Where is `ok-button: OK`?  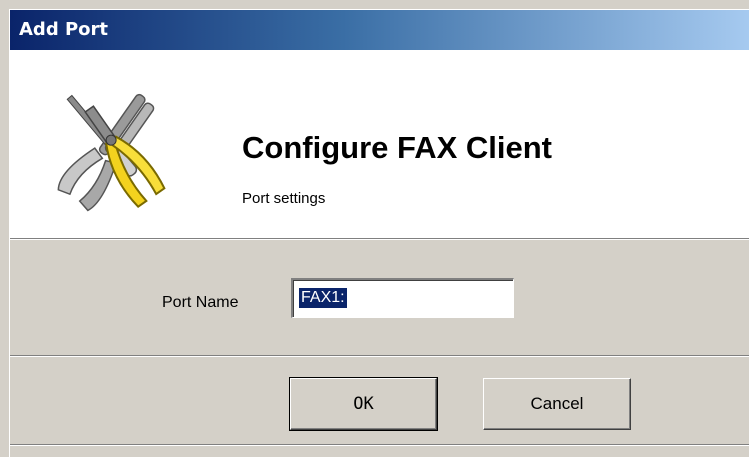
ok-button: OK is located at coordinates (363, 404).